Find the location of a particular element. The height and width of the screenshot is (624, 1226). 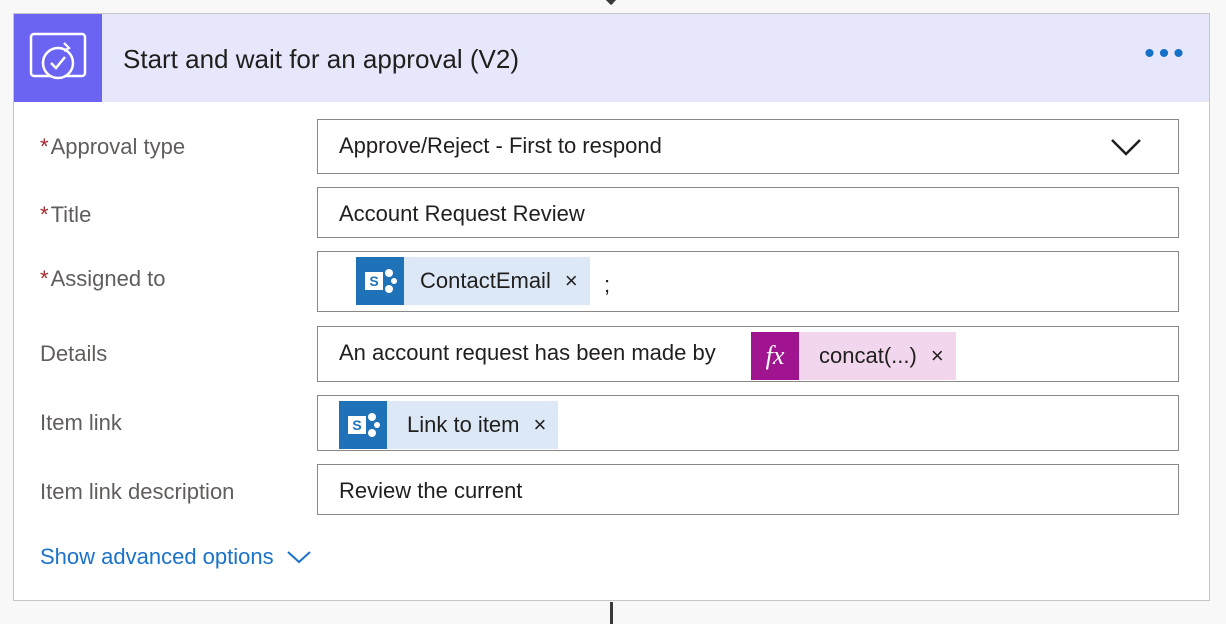

assigned-to-label-text: Assigned to is located at coordinates (108, 278).